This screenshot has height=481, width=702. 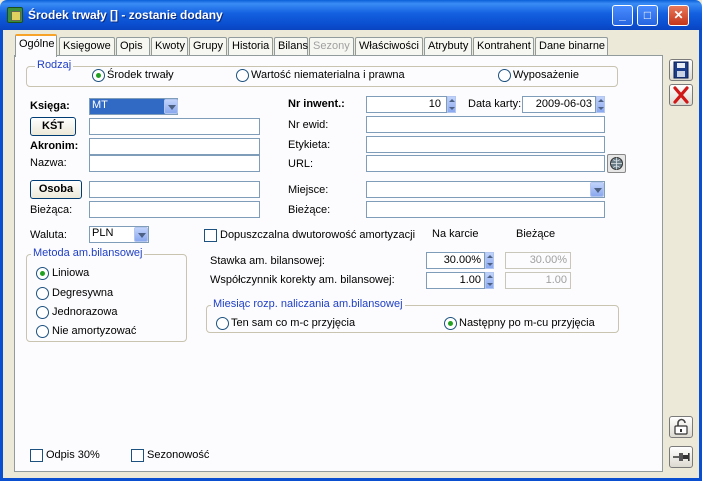 What do you see at coordinates (485, 189) in the screenshot?
I see `miejsce-select` at bounding box center [485, 189].